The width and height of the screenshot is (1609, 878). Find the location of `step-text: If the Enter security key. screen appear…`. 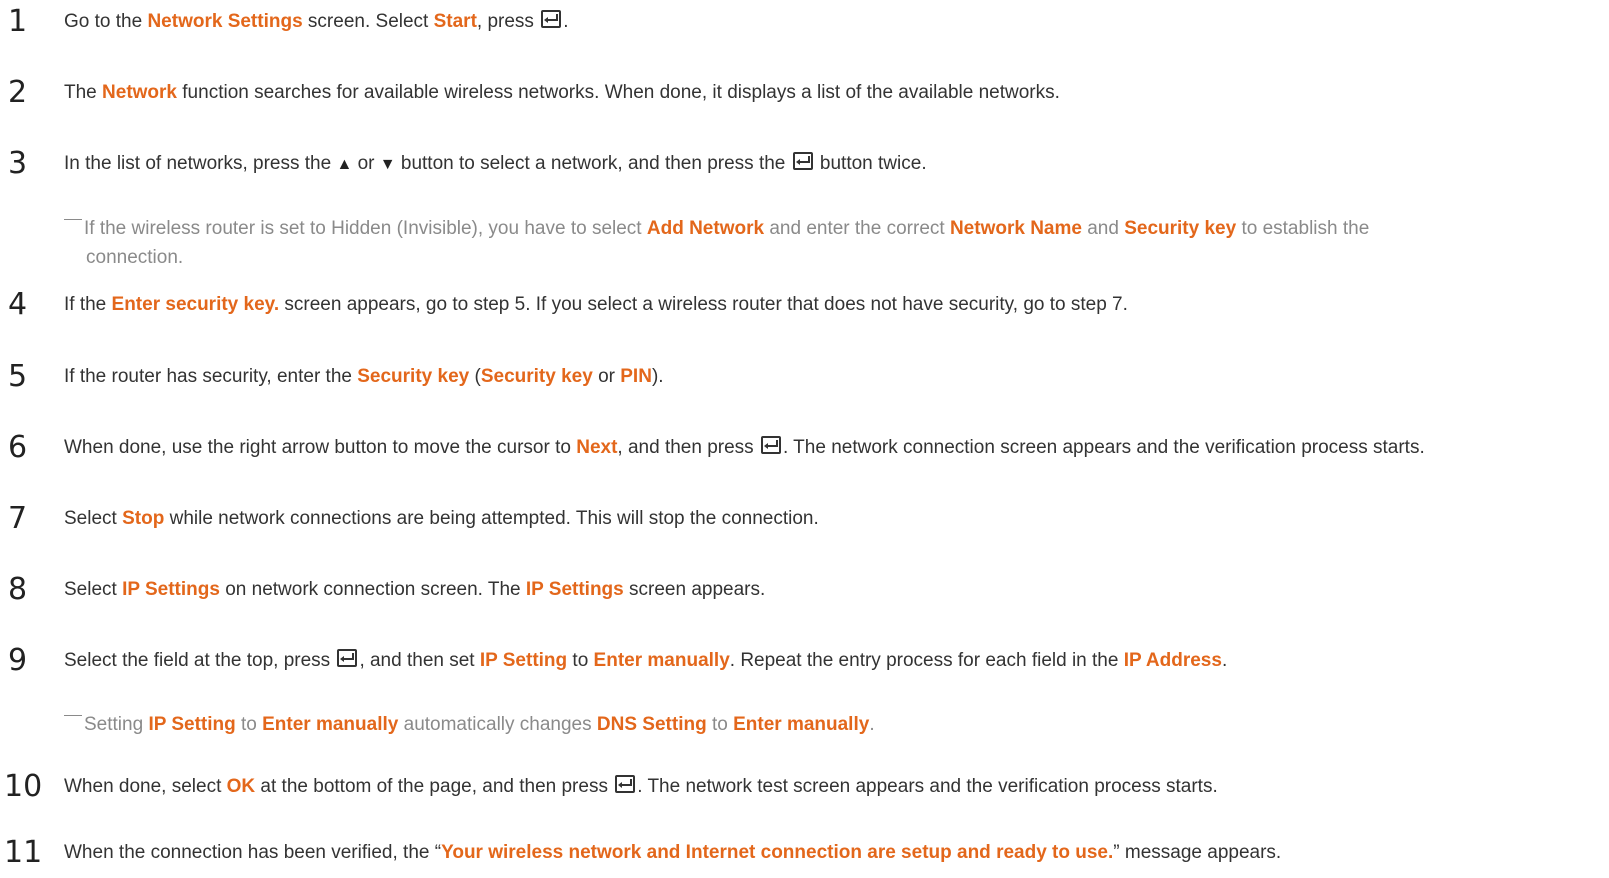

step-text: If the Enter security key. screen appear… is located at coordinates (596, 304).